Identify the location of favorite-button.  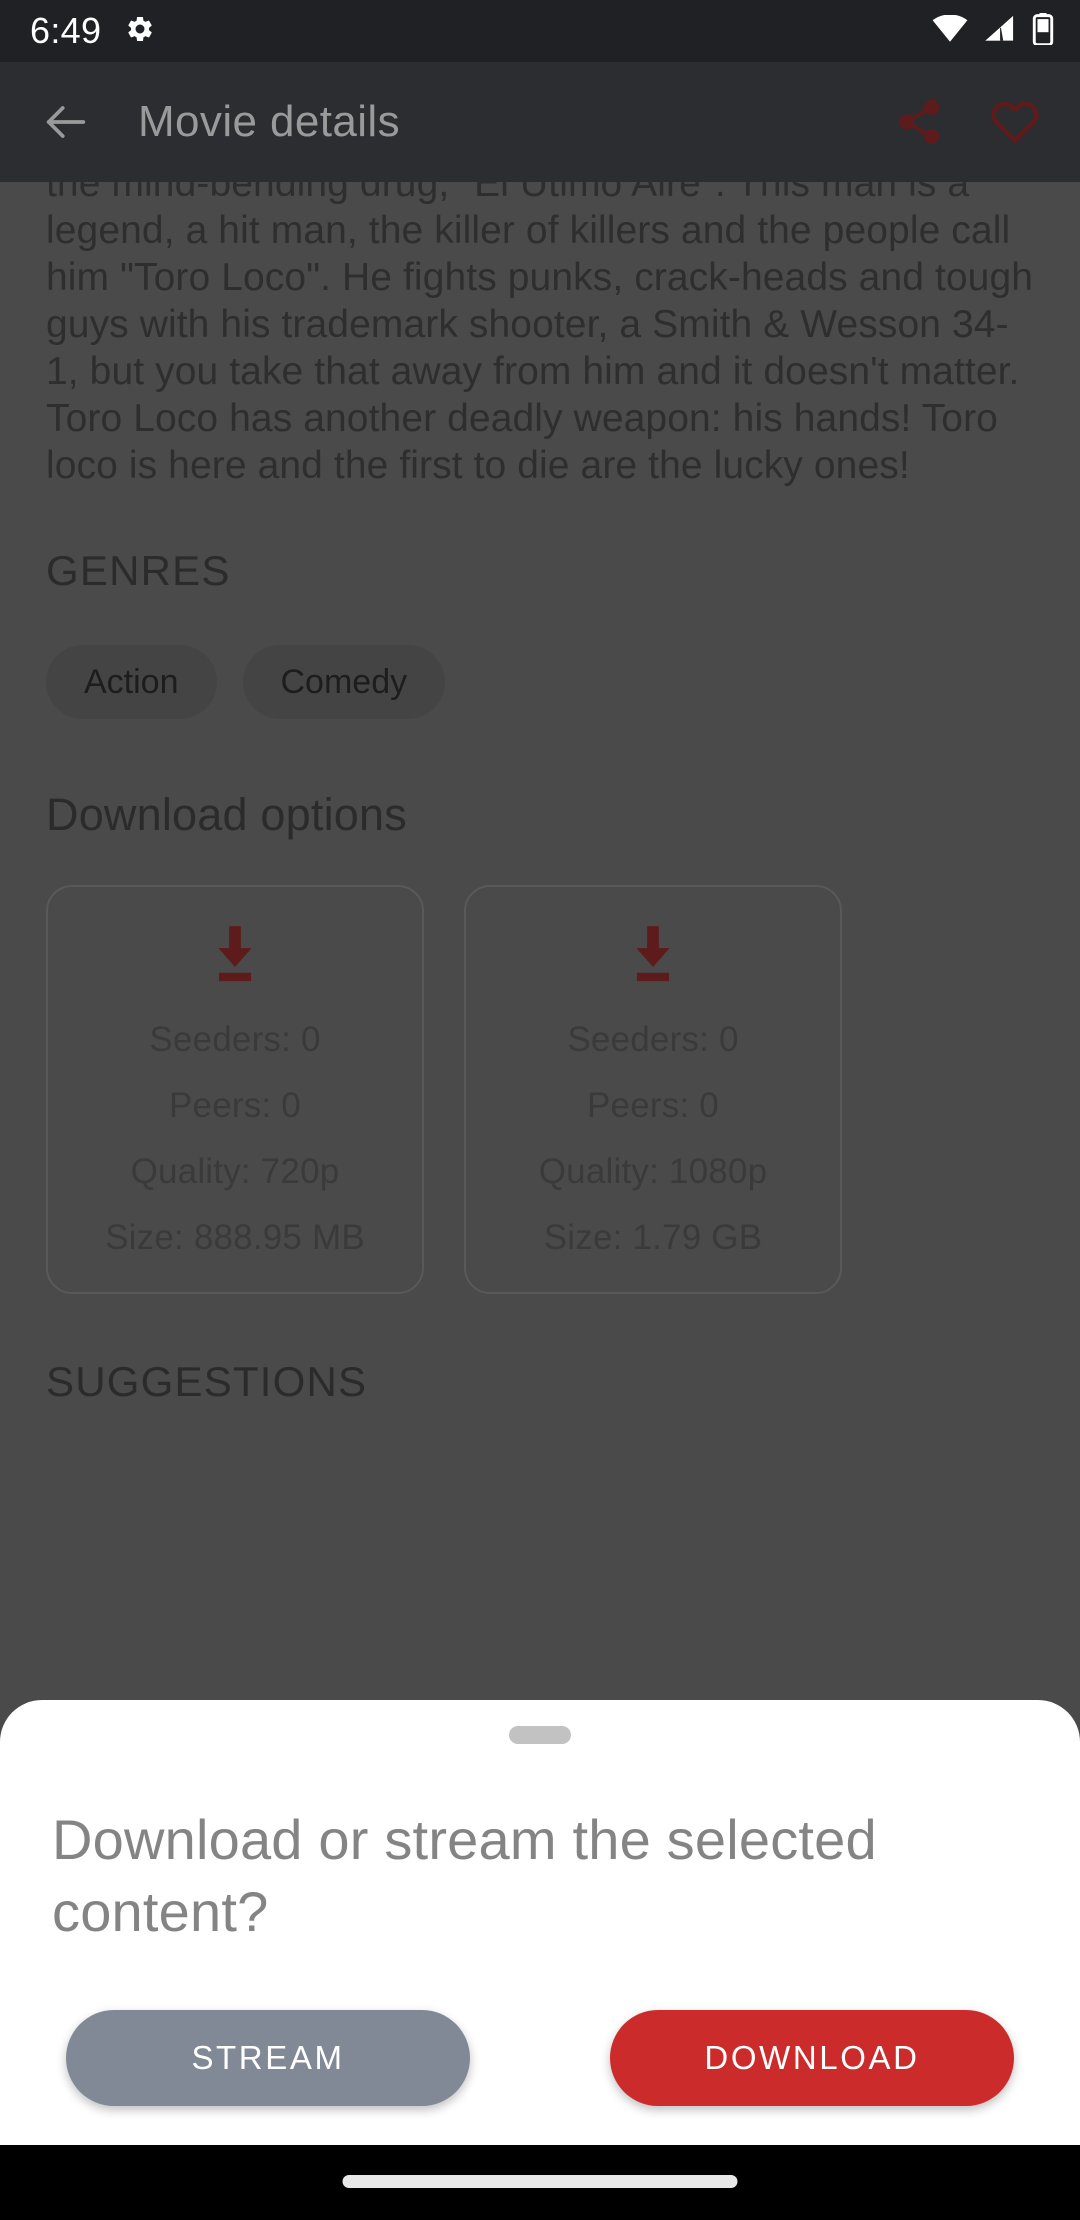
(1015, 122).